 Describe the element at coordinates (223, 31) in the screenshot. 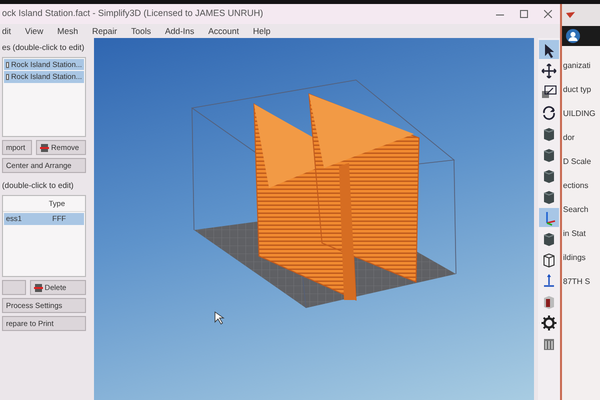

I see `menu-item: Account` at that location.